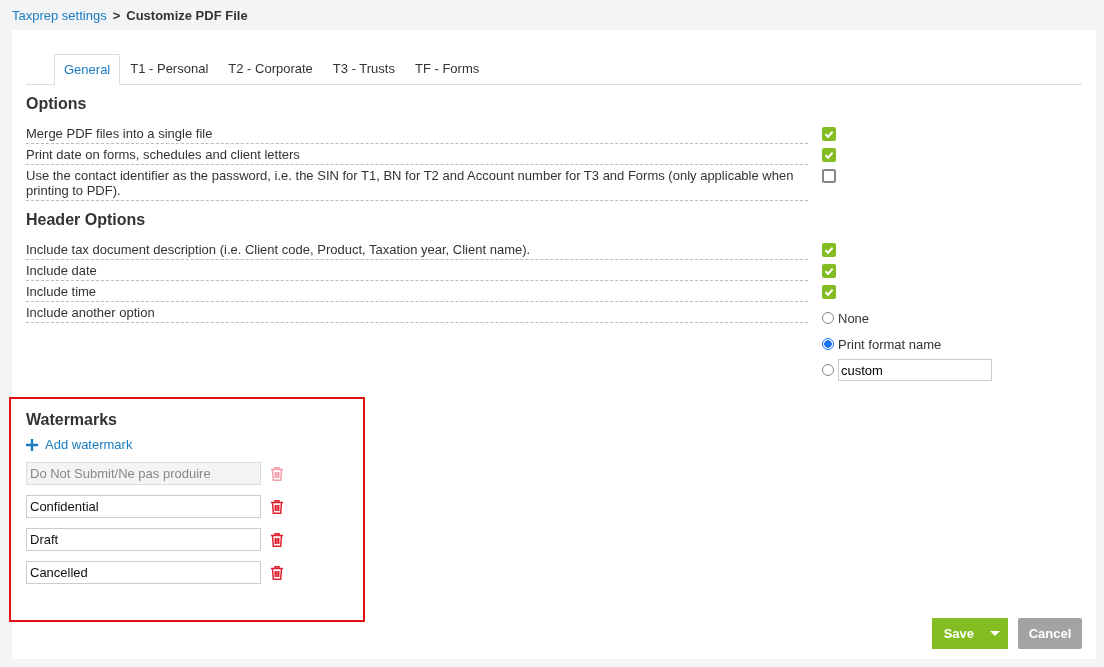 The height and width of the screenshot is (667, 1104). Describe the element at coordinates (87, 69) in the screenshot. I see `tab: General` at that location.